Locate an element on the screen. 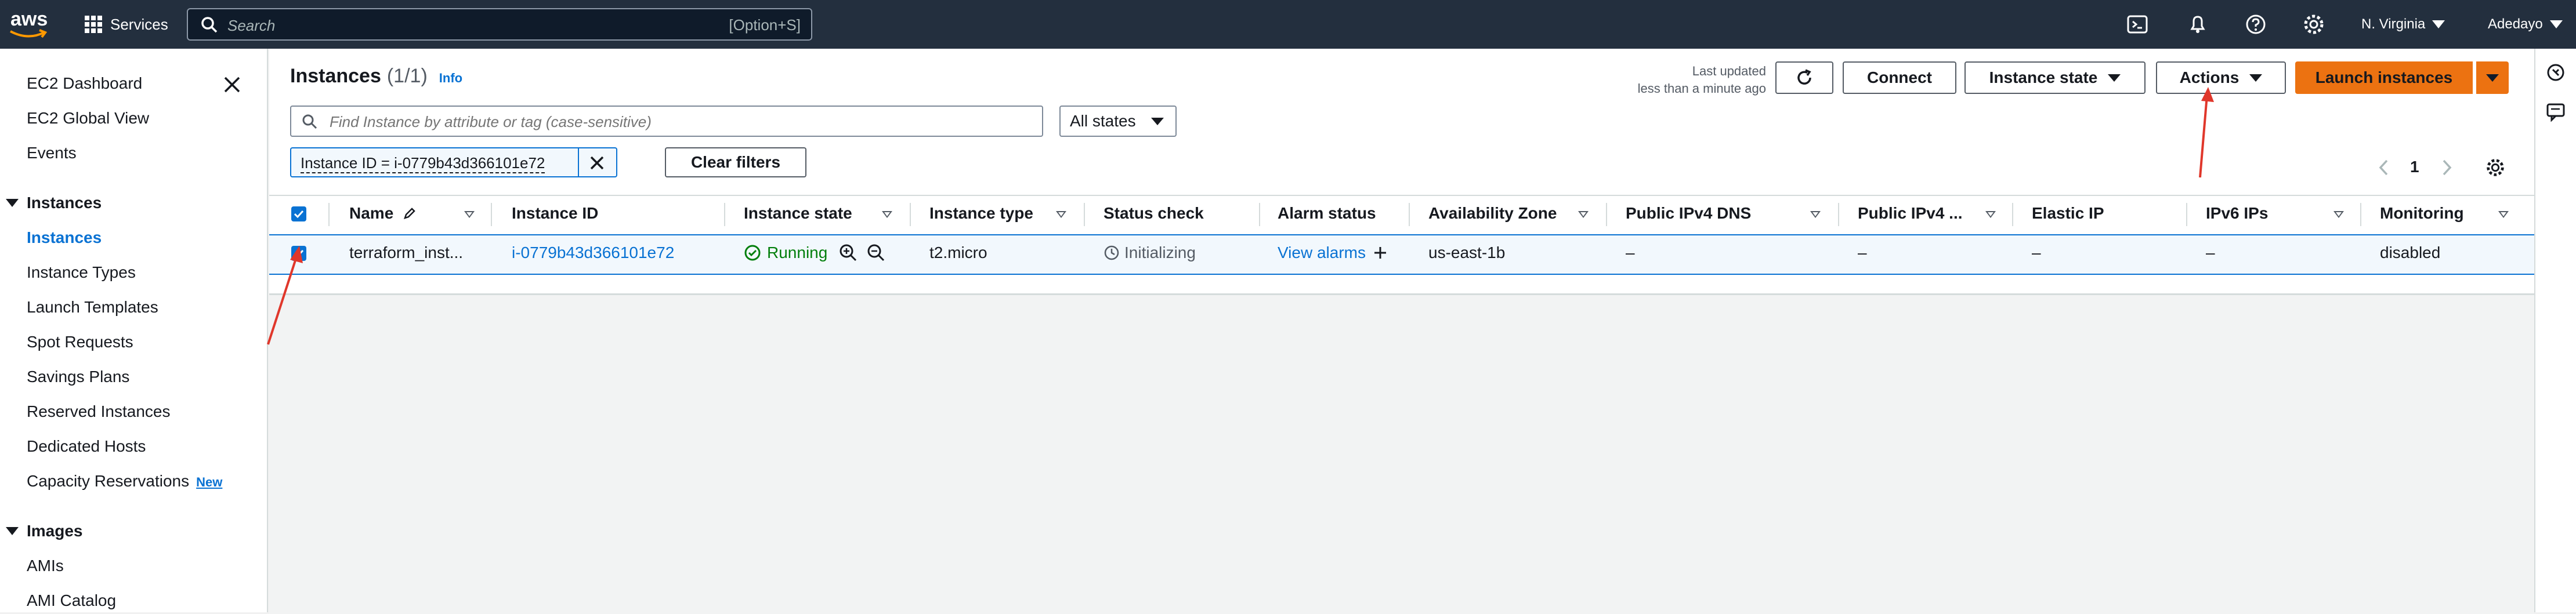 The height and width of the screenshot is (614, 2576). actions-dropdown: Actions is located at coordinates (2221, 77).